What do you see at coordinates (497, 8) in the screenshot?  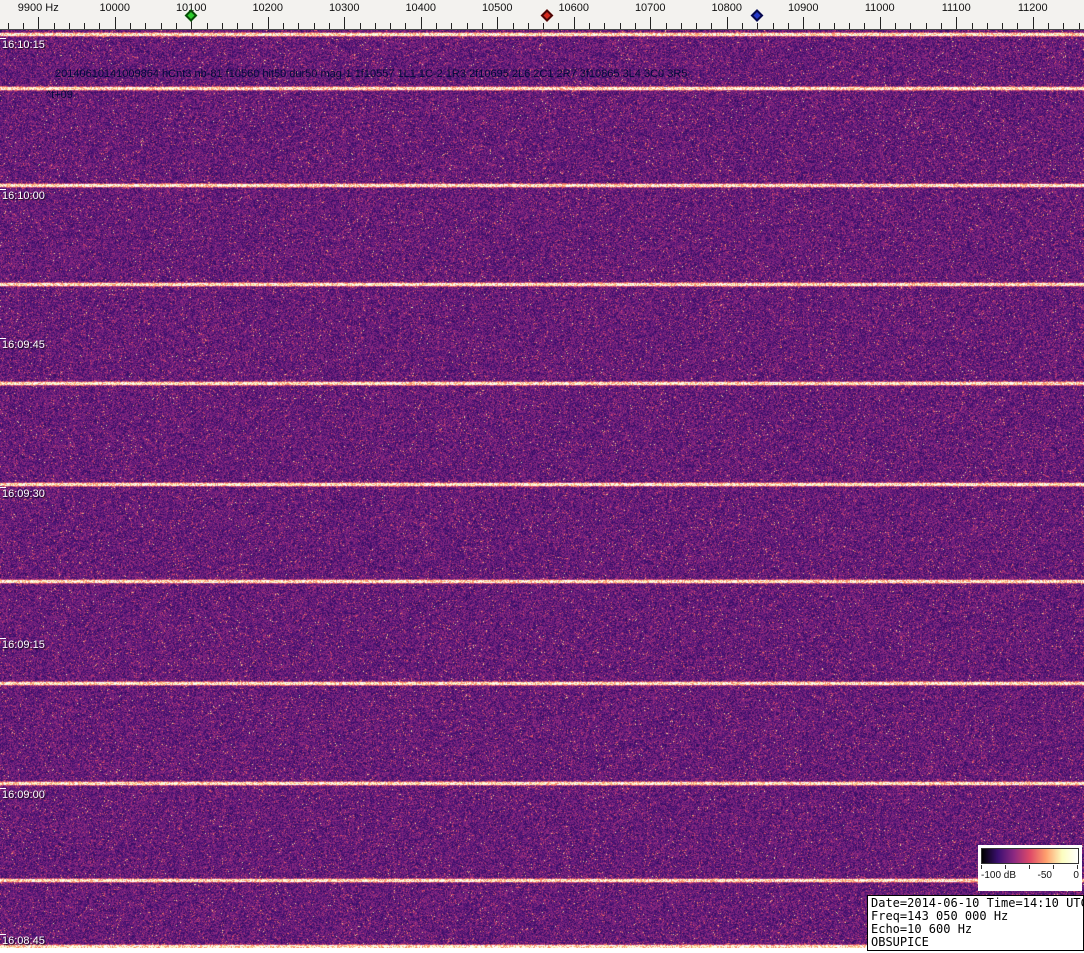 I see `freq-axis-label: 10500` at bounding box center [497, 8].